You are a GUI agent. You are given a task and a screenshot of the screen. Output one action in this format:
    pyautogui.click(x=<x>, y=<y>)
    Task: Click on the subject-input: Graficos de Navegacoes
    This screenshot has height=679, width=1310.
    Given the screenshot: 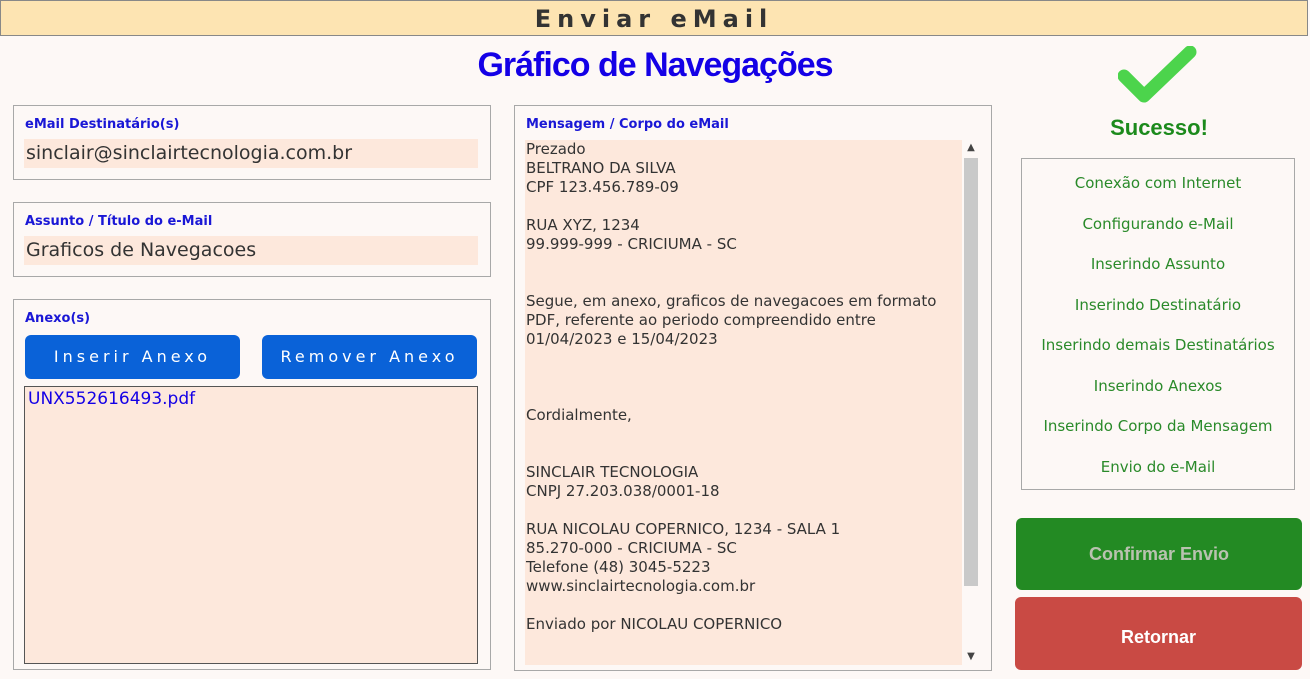 What is the action you would take?
    pyautogui.click(x=251, y=250)
    